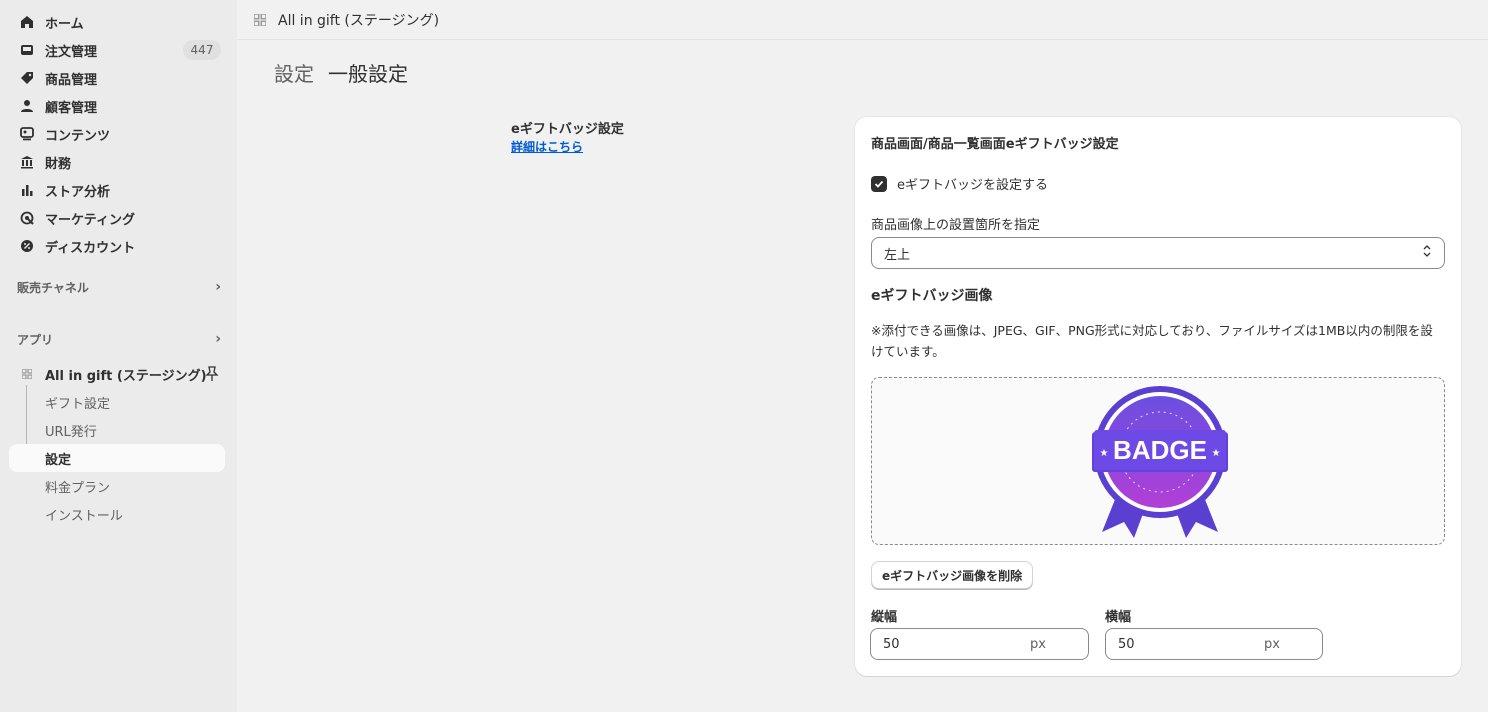  What do you see at coordinates (90, 220) in the screenshot?
I see `nav-label: マーケティング` at bounding box center [90, 220].